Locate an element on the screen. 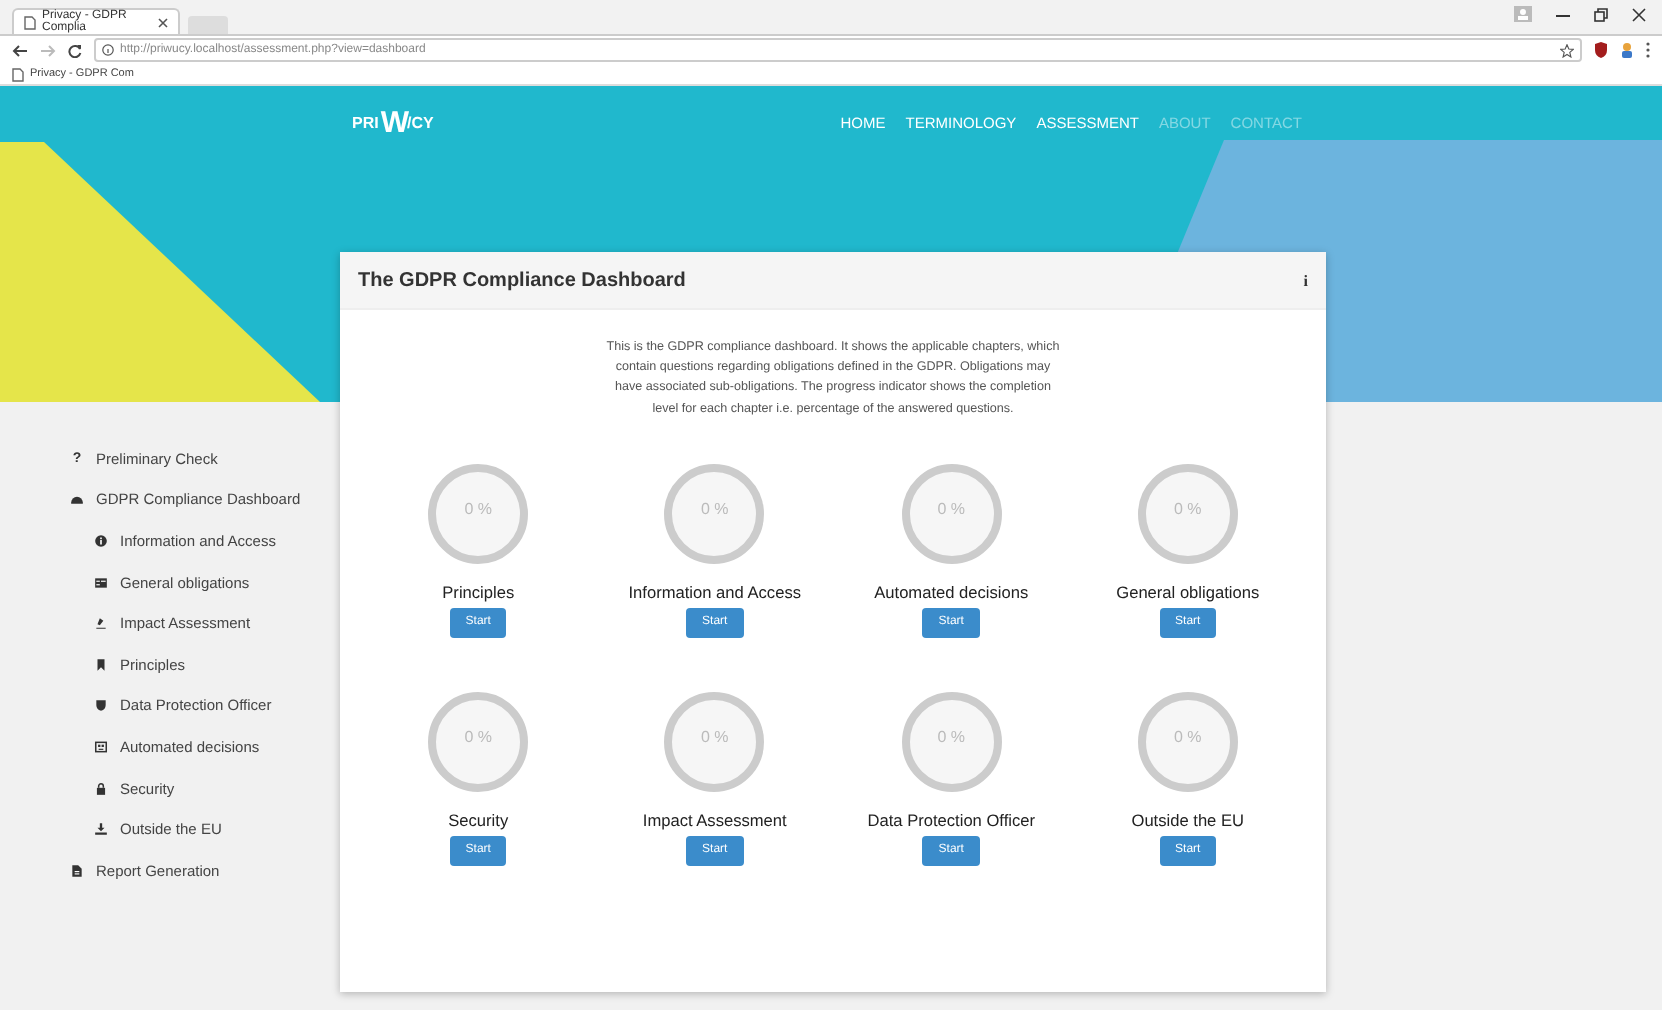 Image resolution: width=1662 pixels, height=1010 pixels. chapter-title: Automated decisions is located at coordinates (951, 591).